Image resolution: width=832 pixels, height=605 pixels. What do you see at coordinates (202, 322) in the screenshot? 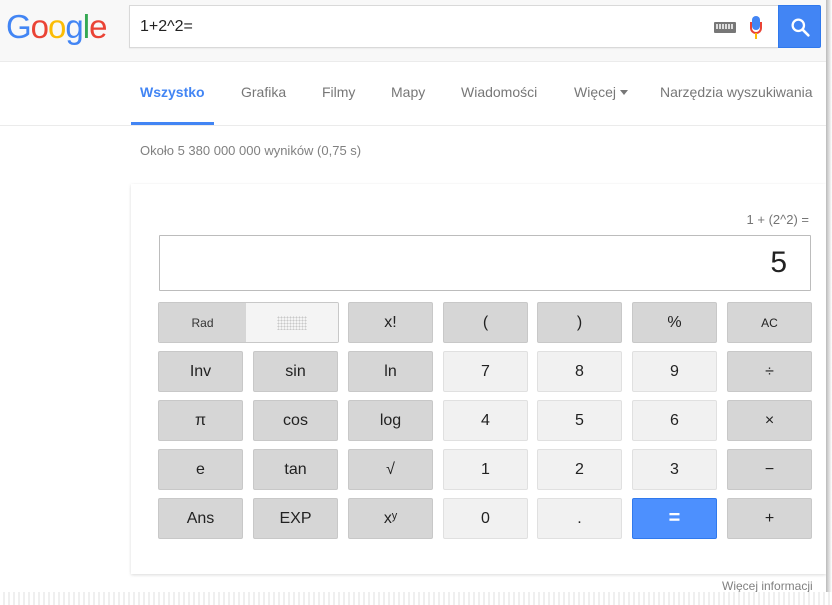
I see `rad-button: Rad` at bounding box center [202, 322].